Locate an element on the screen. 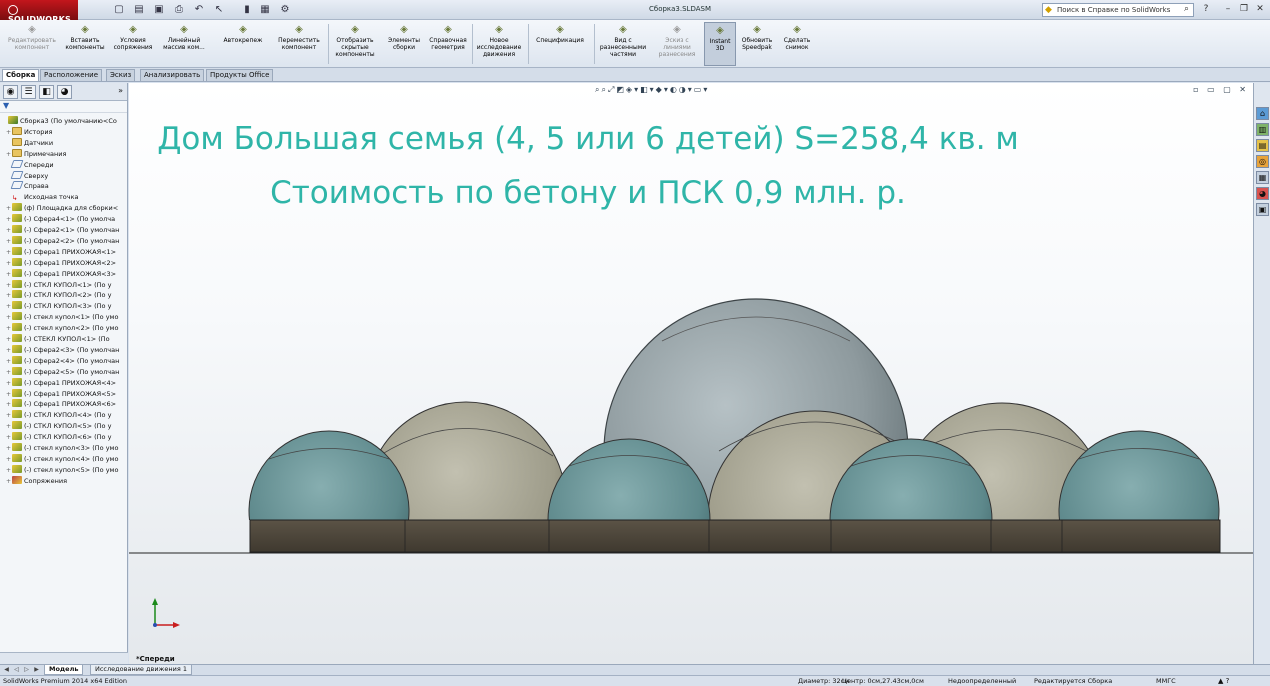 Image resolution: width=1270 pixels, height=686 pixels. minimize-icon: – is located at coordinates (1228, 9).